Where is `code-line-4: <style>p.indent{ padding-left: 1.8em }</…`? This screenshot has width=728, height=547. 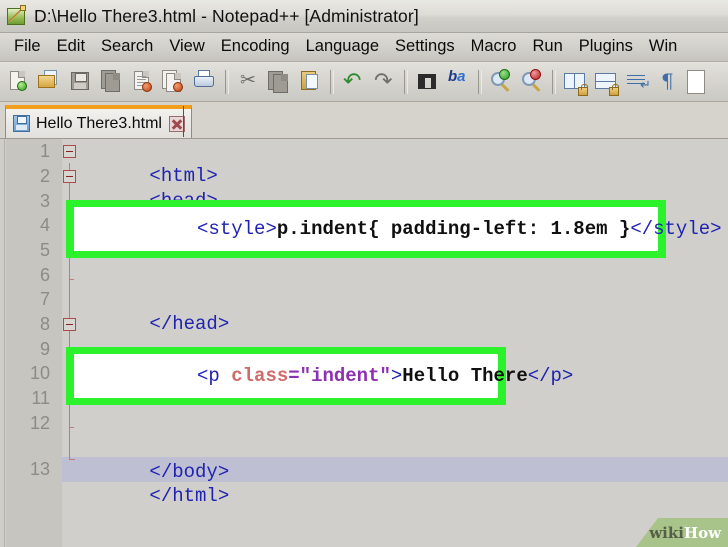 code-line-4: <style>p.indent{ padding-left: 1.8em }</… is located at coordinates (402, 229).